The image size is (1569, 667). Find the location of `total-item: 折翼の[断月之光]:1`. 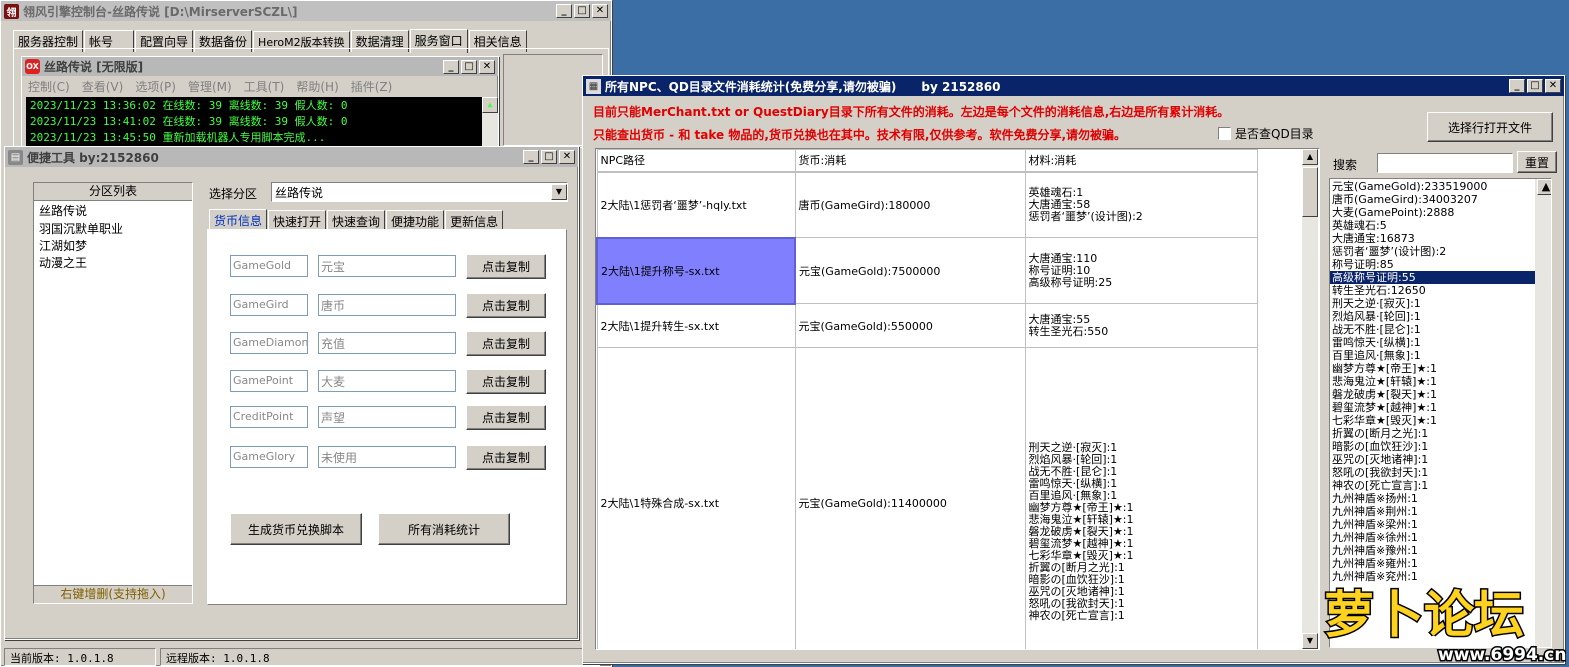

total-item: 折翼の[断月之光]:1 is located at coordinates (1440, 433).